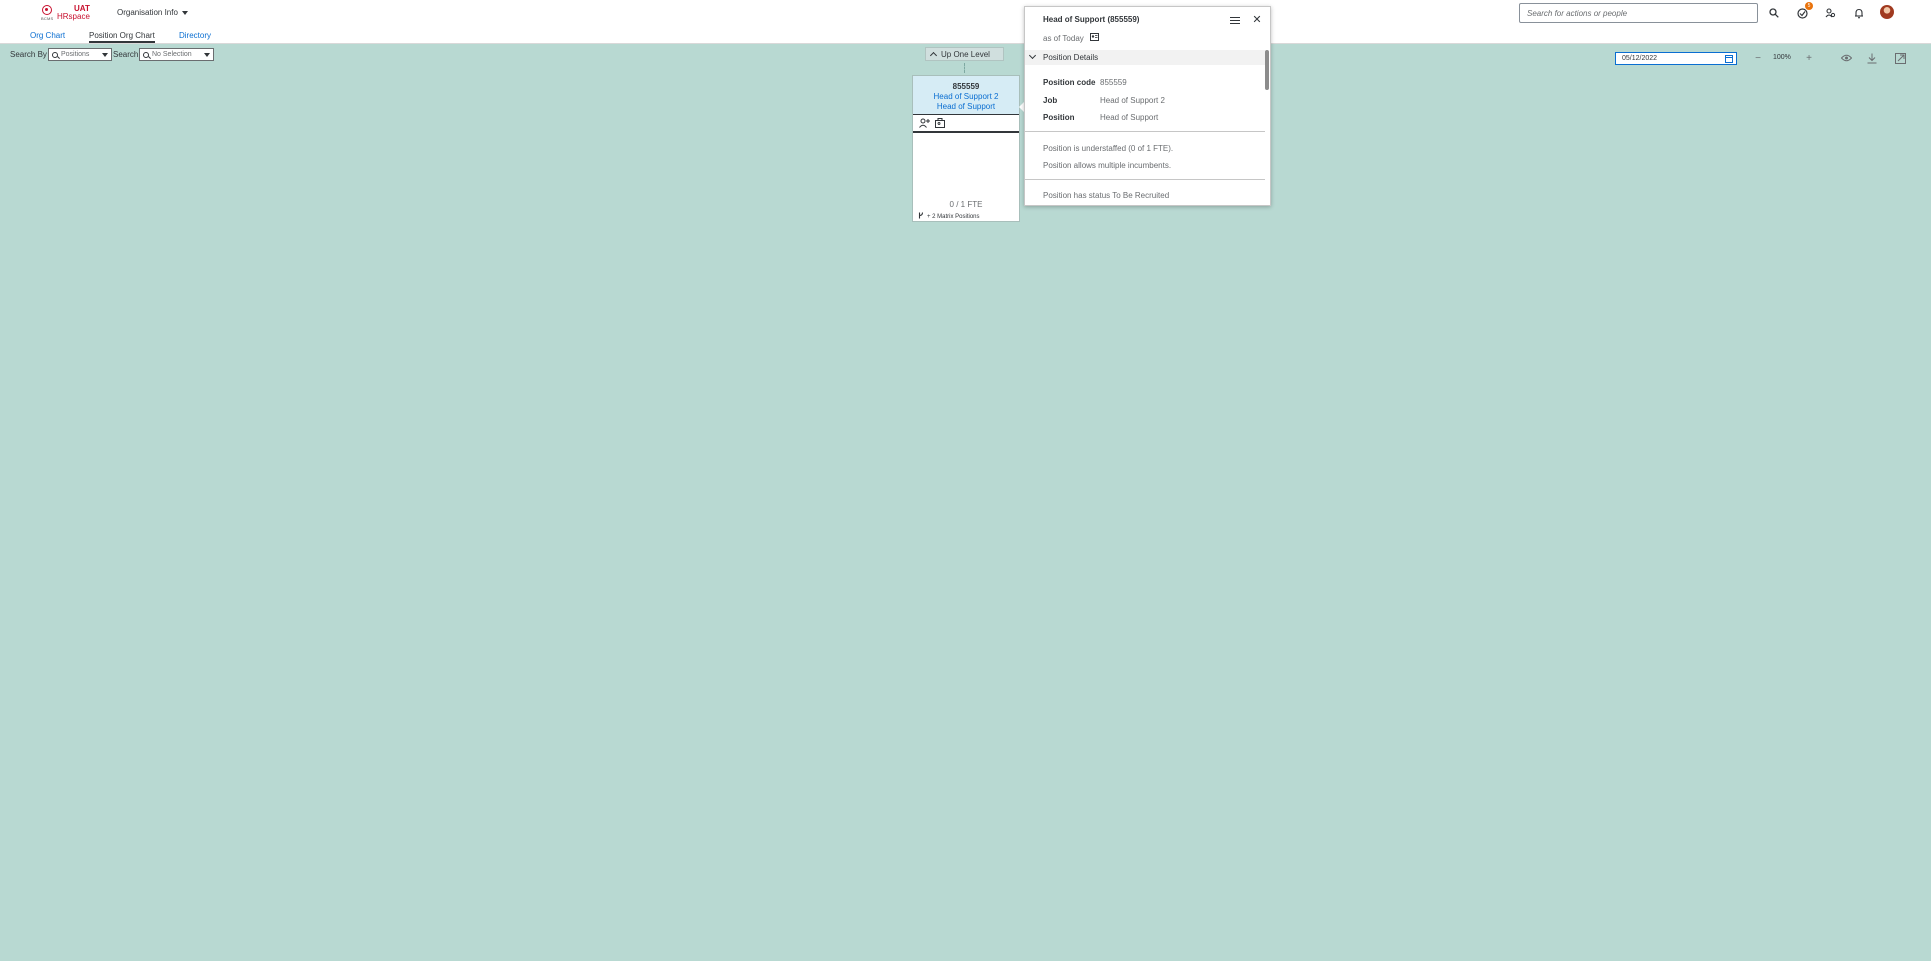  What do you see at coordinates (1859, 13) in the screenshot?
I see `bell-icon` at bounding box center [1859, 13].